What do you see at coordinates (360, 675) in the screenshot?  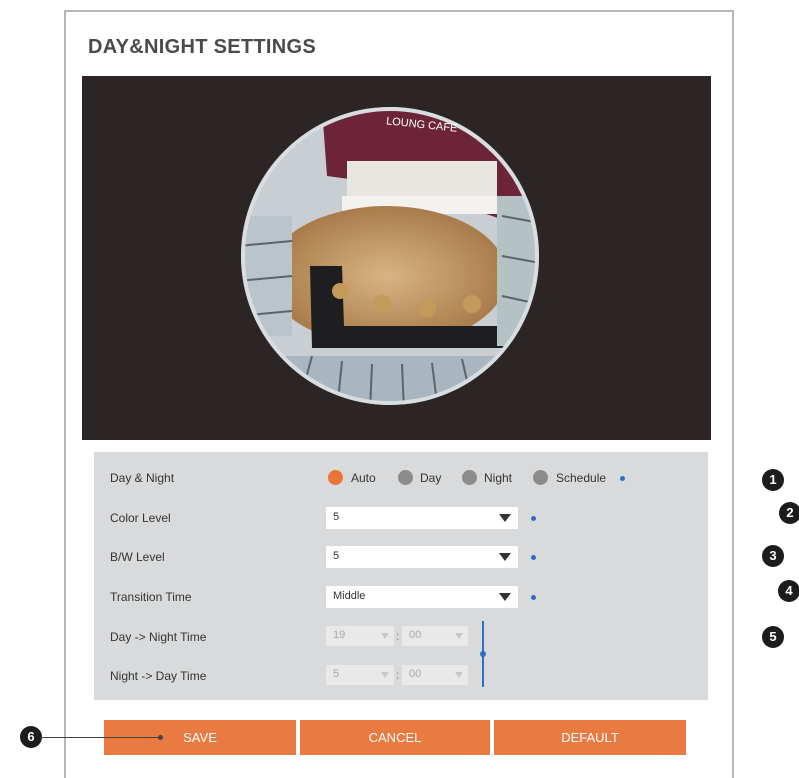 I see `night-to-day-hour-select: 5` at bounding box center [360, 675].